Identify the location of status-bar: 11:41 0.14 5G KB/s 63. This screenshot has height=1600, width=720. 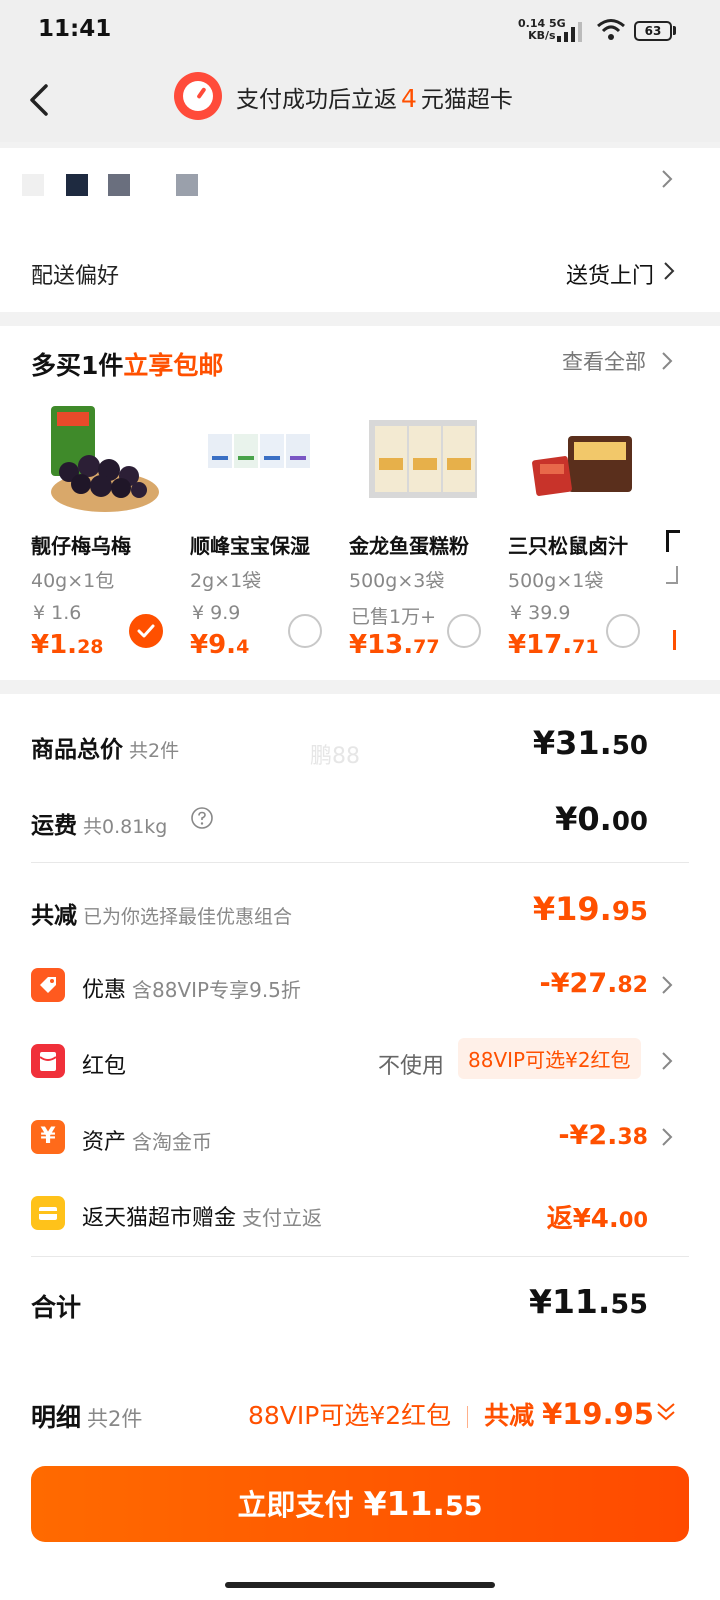
(360, 31).